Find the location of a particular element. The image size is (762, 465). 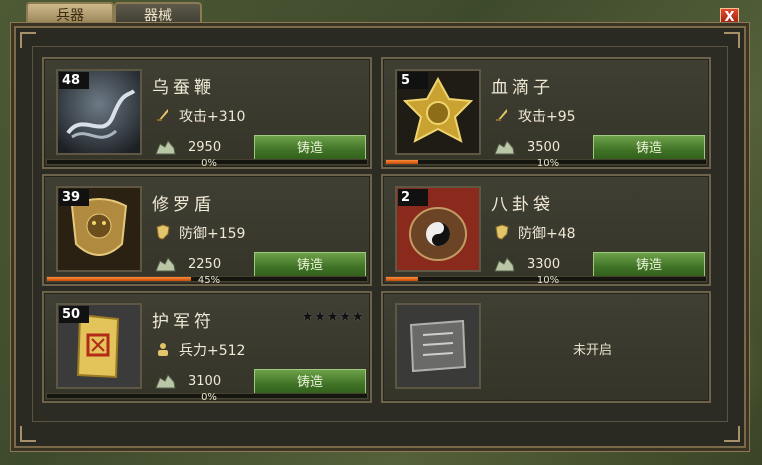

weapon-name: 血滴子 is located at coordinates (522, 88).